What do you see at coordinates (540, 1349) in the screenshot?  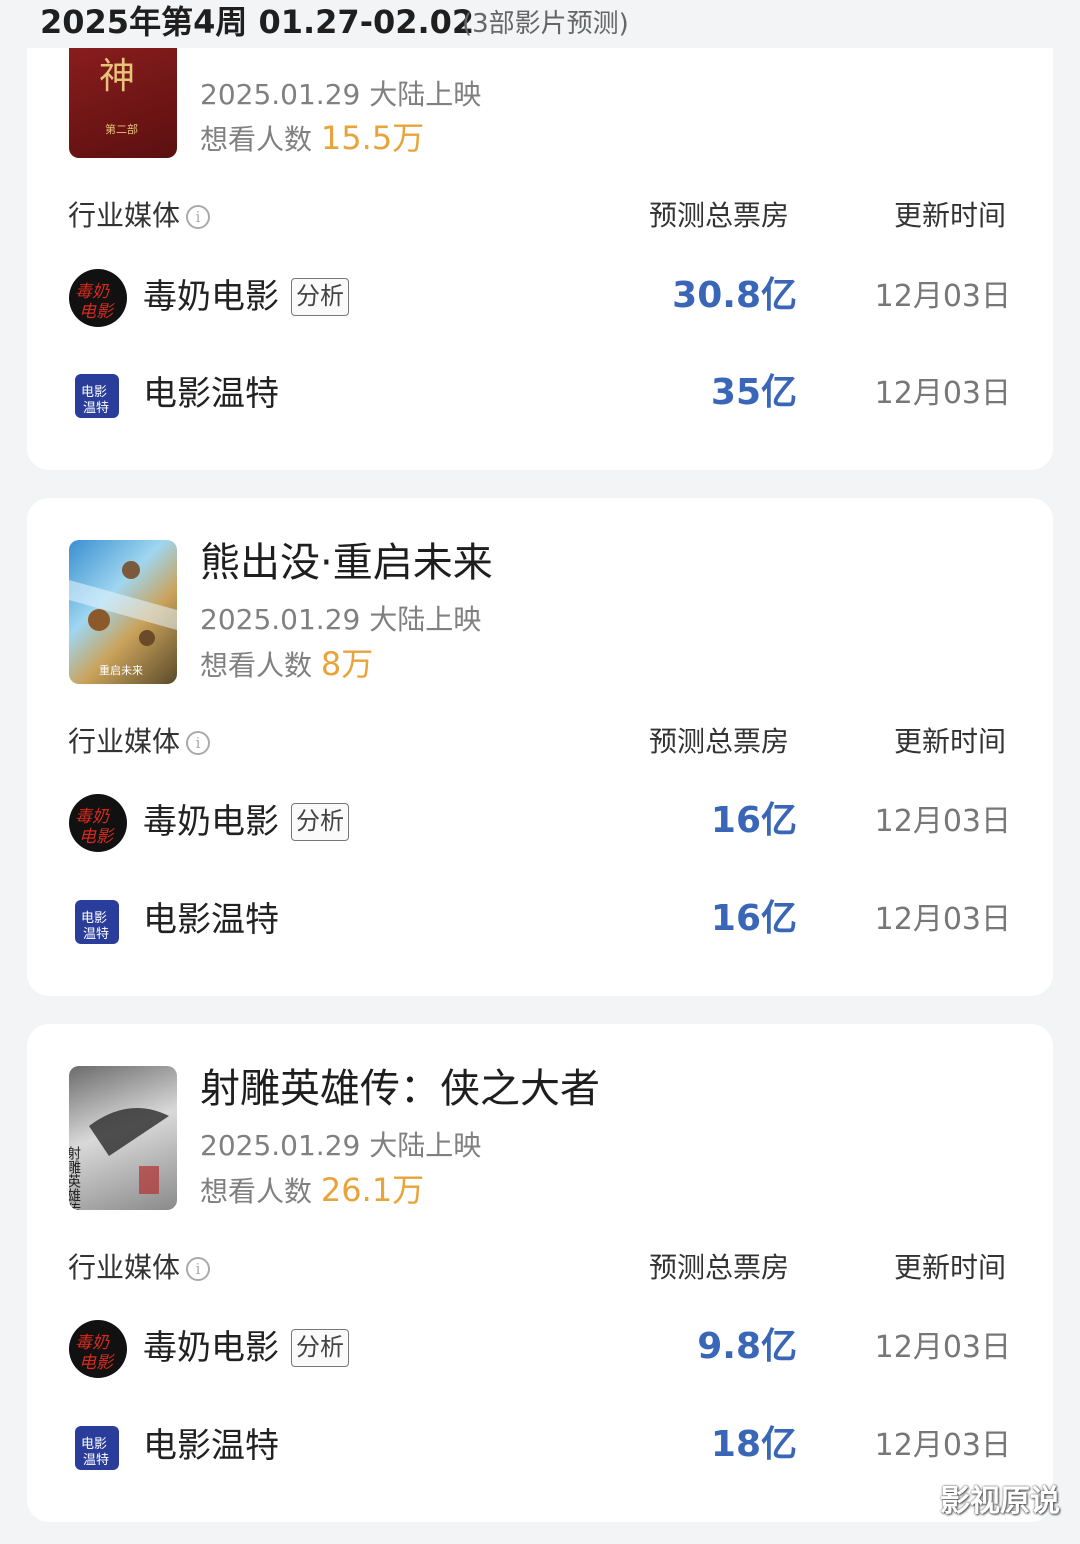 I see `forecast-row: 毒奶 电影 毒奶电影 分析 9.8亿 12月03日` at bounding box center [540, 1349].